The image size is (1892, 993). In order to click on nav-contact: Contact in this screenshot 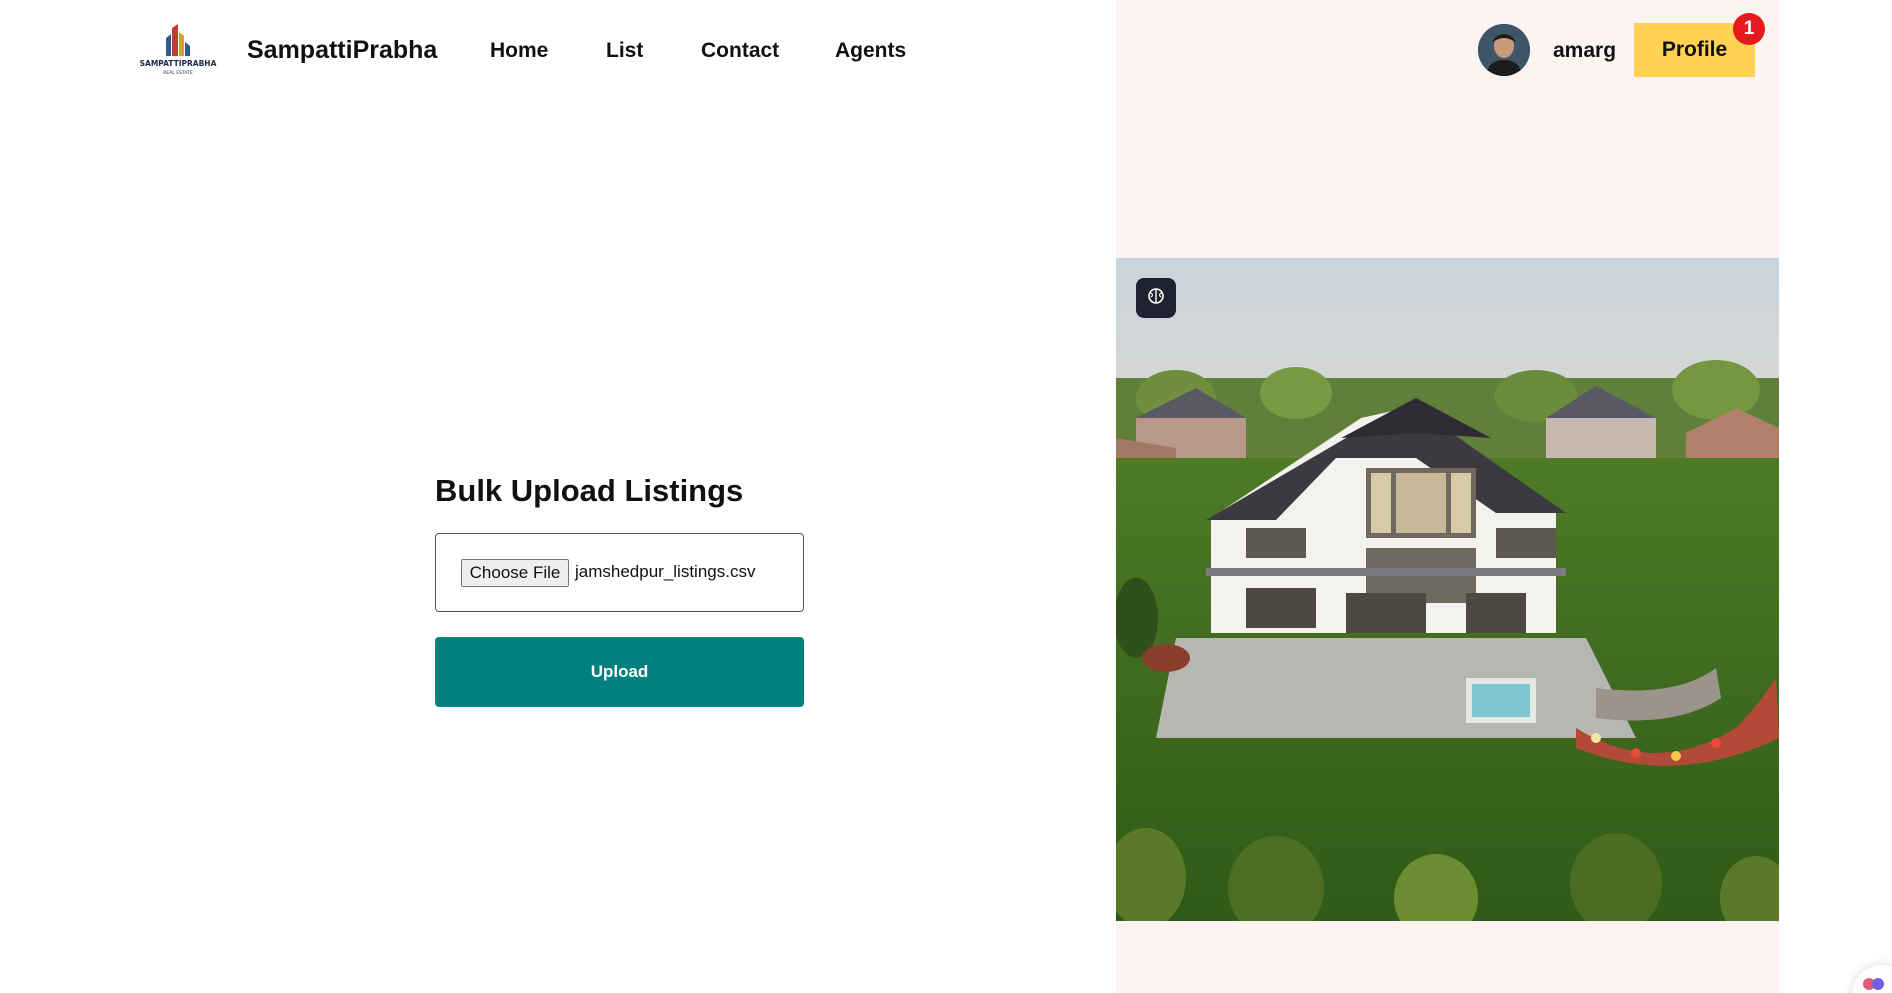, I will do `click(740, 51)`.